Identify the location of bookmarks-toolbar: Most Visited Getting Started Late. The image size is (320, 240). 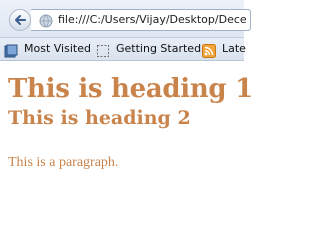
(123, 50).